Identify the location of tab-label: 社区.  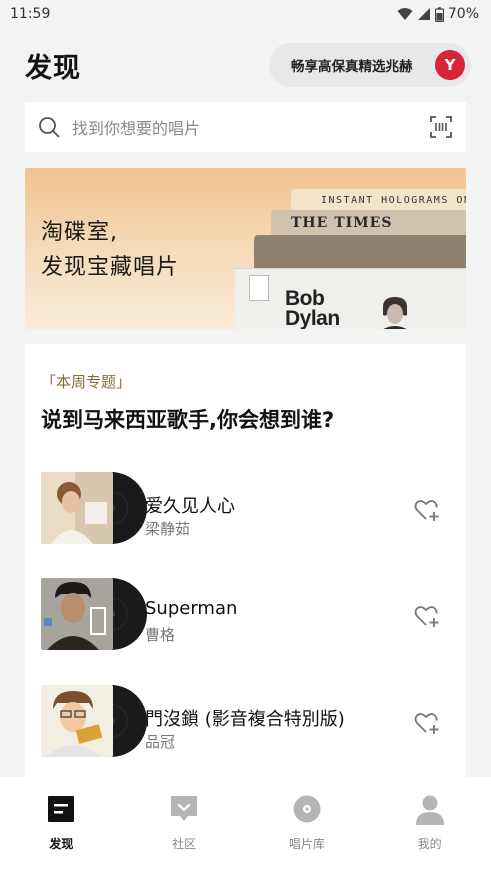
(184, 844).